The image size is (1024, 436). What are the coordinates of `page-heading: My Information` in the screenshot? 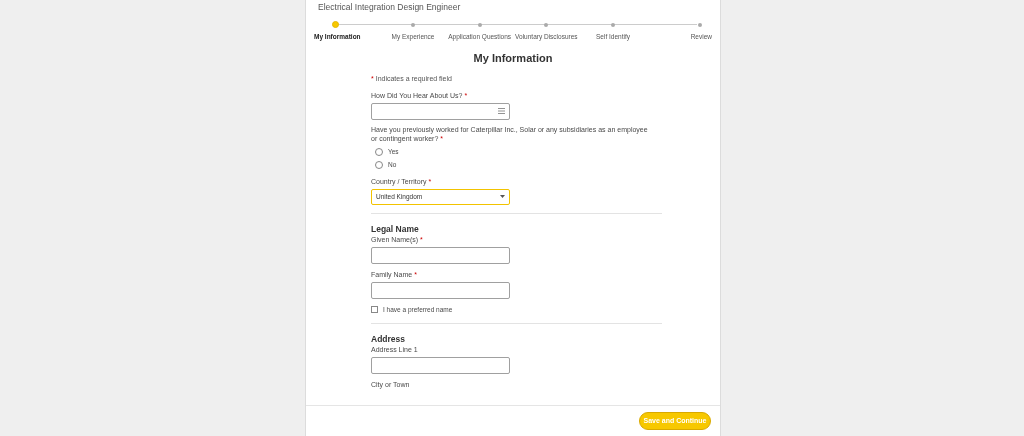 It's located at (513, 58).